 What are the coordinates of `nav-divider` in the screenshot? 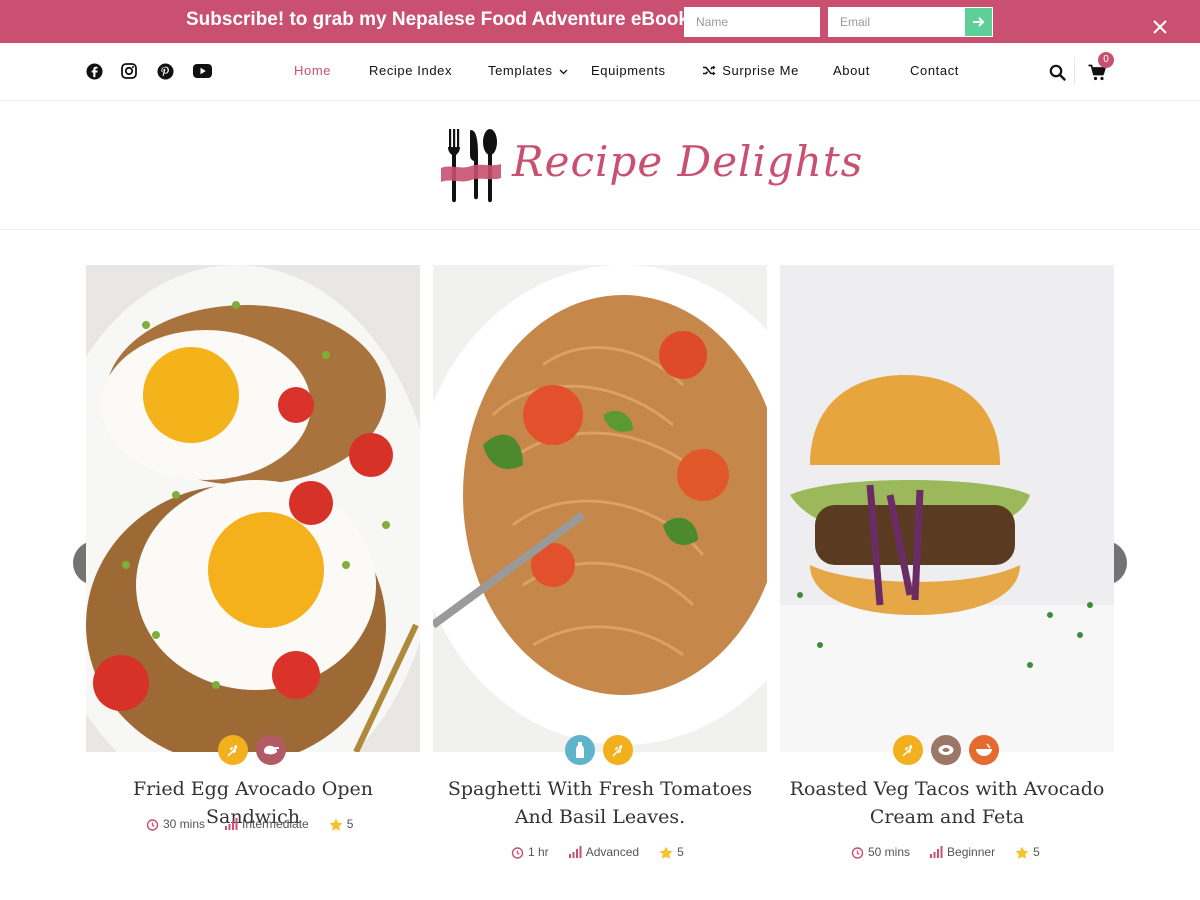 It's located at (1074, 71).